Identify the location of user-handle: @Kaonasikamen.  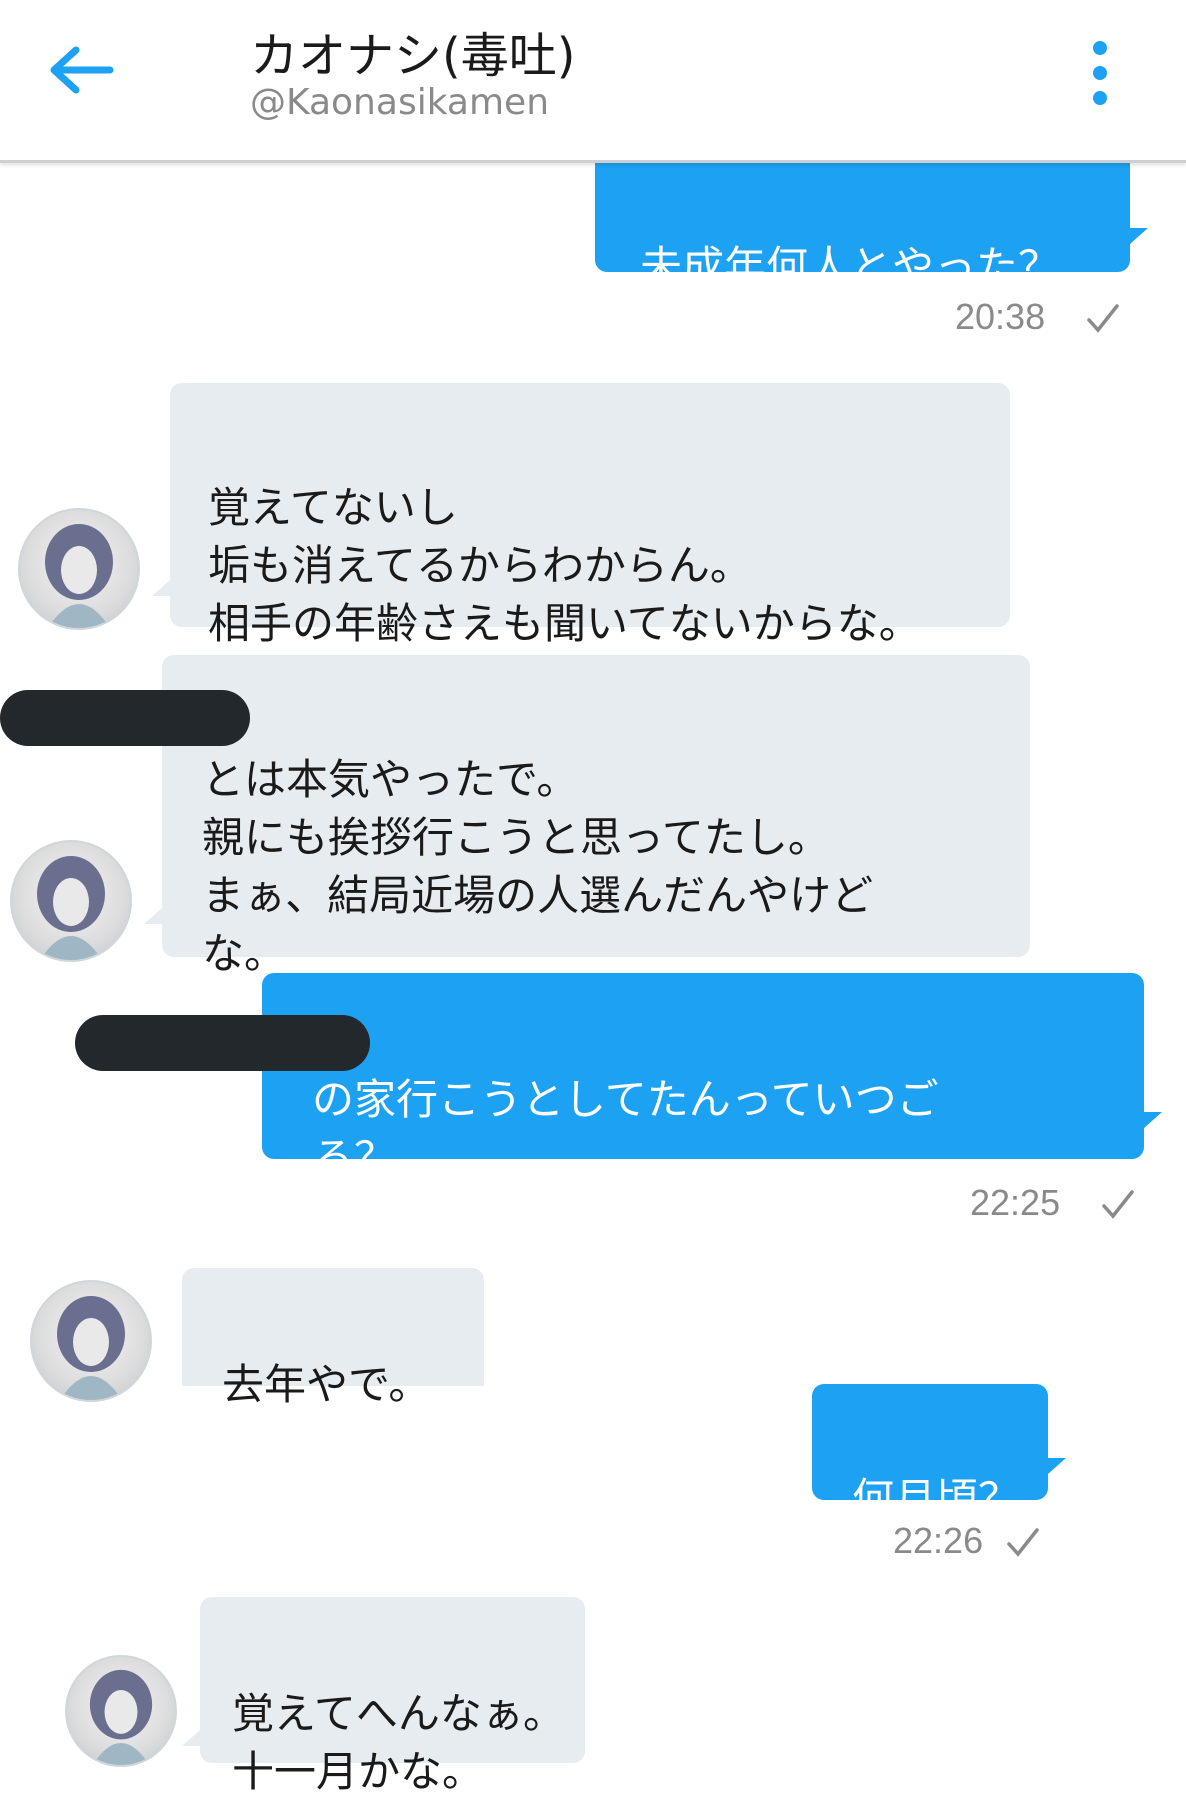
(400, 102).